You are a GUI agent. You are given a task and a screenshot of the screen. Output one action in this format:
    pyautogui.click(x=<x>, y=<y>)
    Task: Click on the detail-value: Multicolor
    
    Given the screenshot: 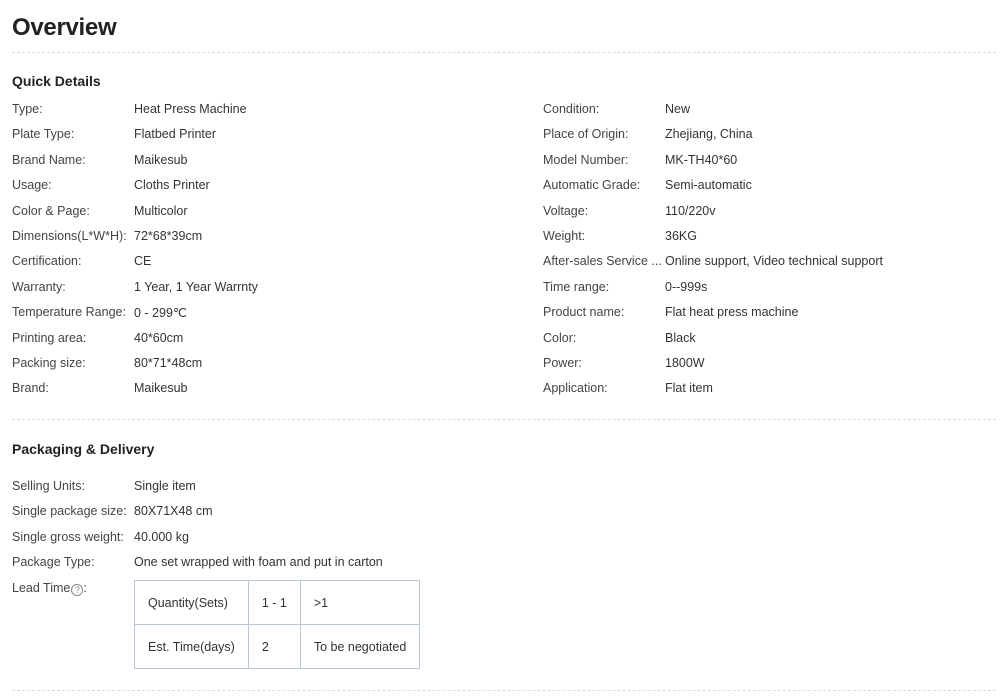 What is the action you would take?
    pyautogui.click(x=161, y=210)
    